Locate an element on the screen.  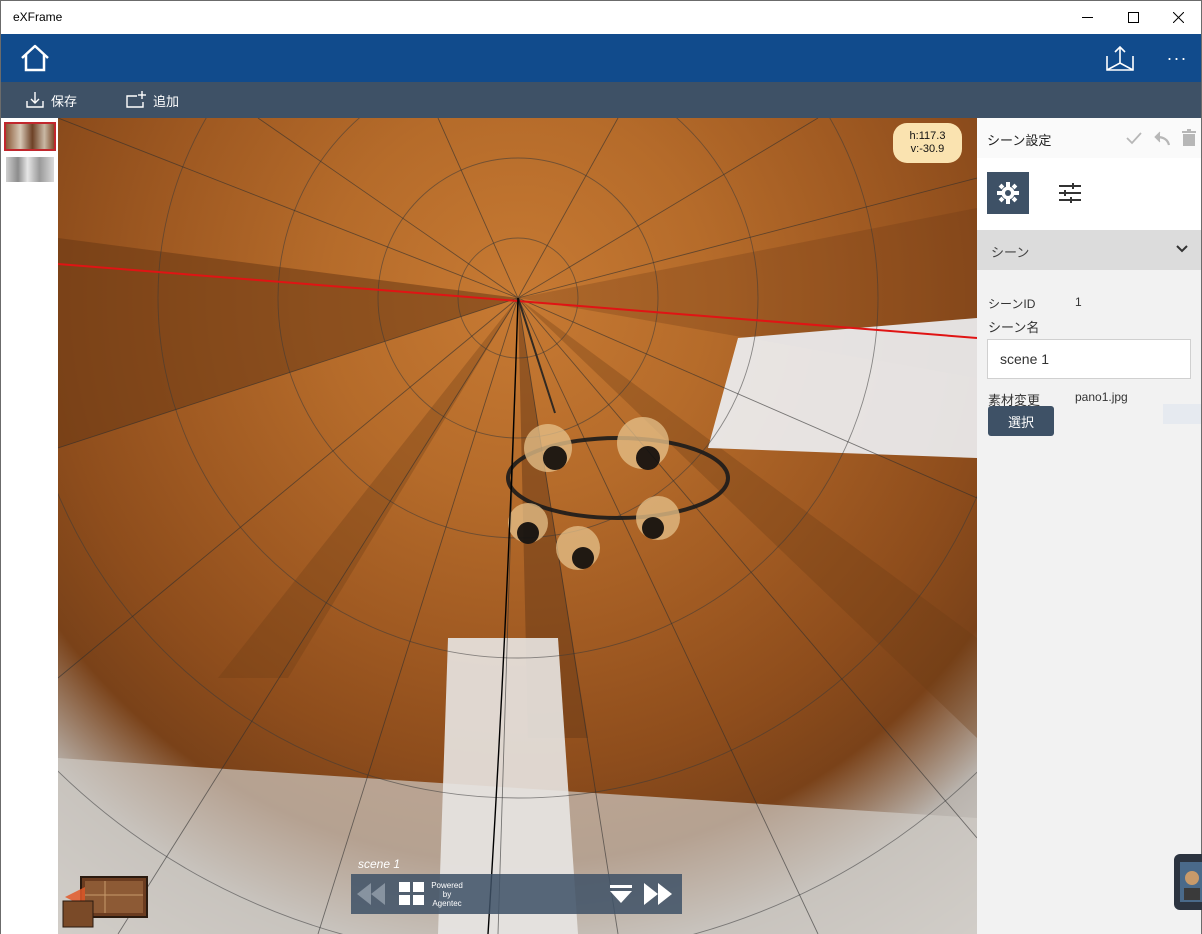
home-button is located at coordinates (35, 58).